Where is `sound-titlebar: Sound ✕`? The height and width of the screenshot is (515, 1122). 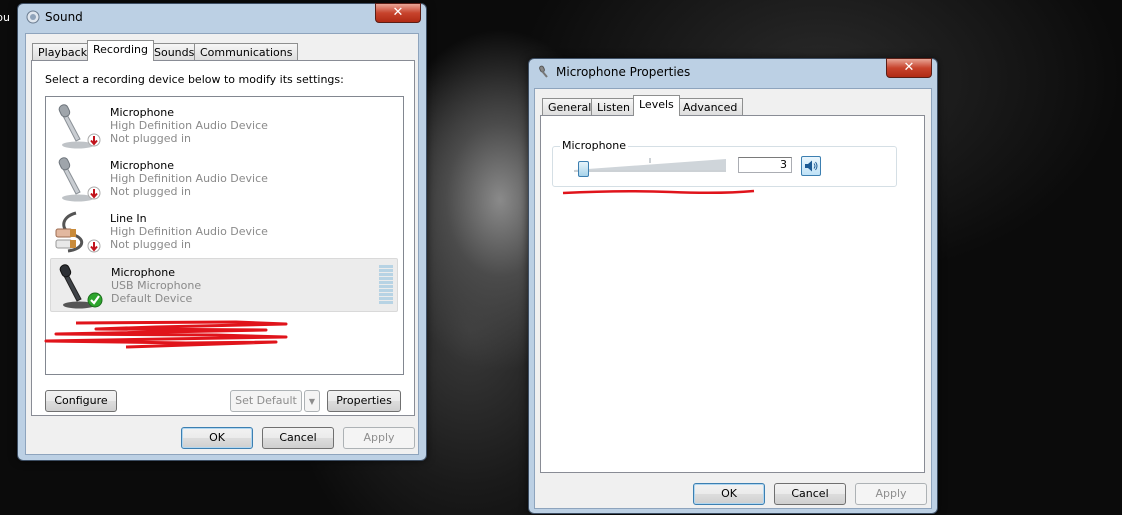
sound-titlebar: Sound ✕ is located at coordinates (222, 16).